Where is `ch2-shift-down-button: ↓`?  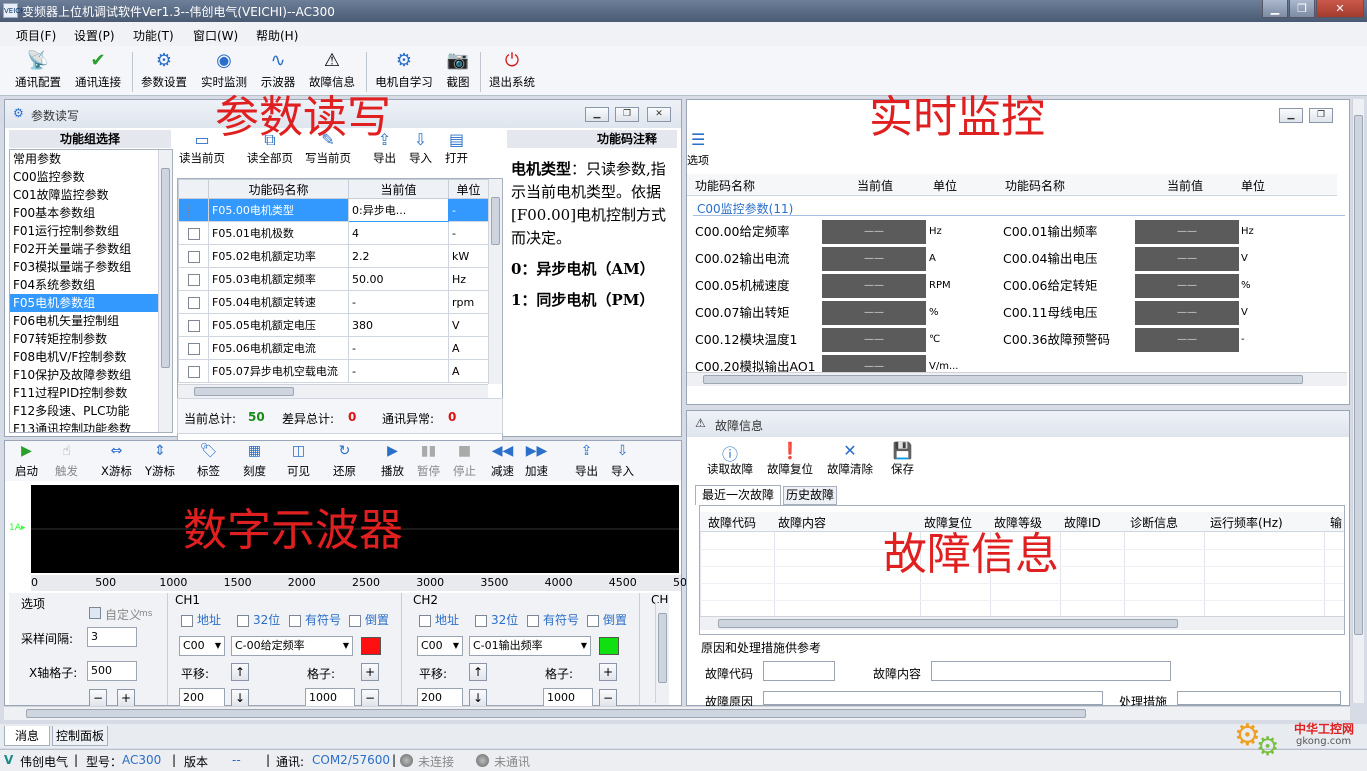
ch2-shift-down-button: ↓ is located at coordinates (478, 698).